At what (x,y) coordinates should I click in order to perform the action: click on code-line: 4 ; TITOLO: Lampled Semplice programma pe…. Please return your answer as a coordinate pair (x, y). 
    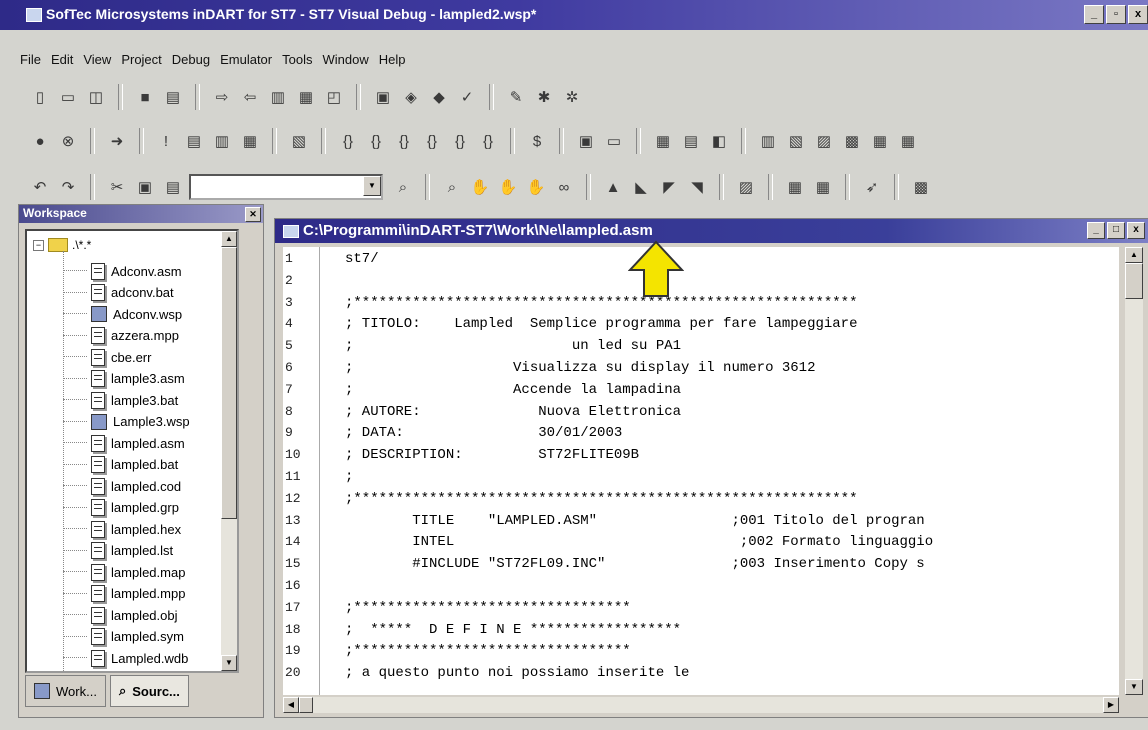
    Looking at the image, I should click on (701, 325).